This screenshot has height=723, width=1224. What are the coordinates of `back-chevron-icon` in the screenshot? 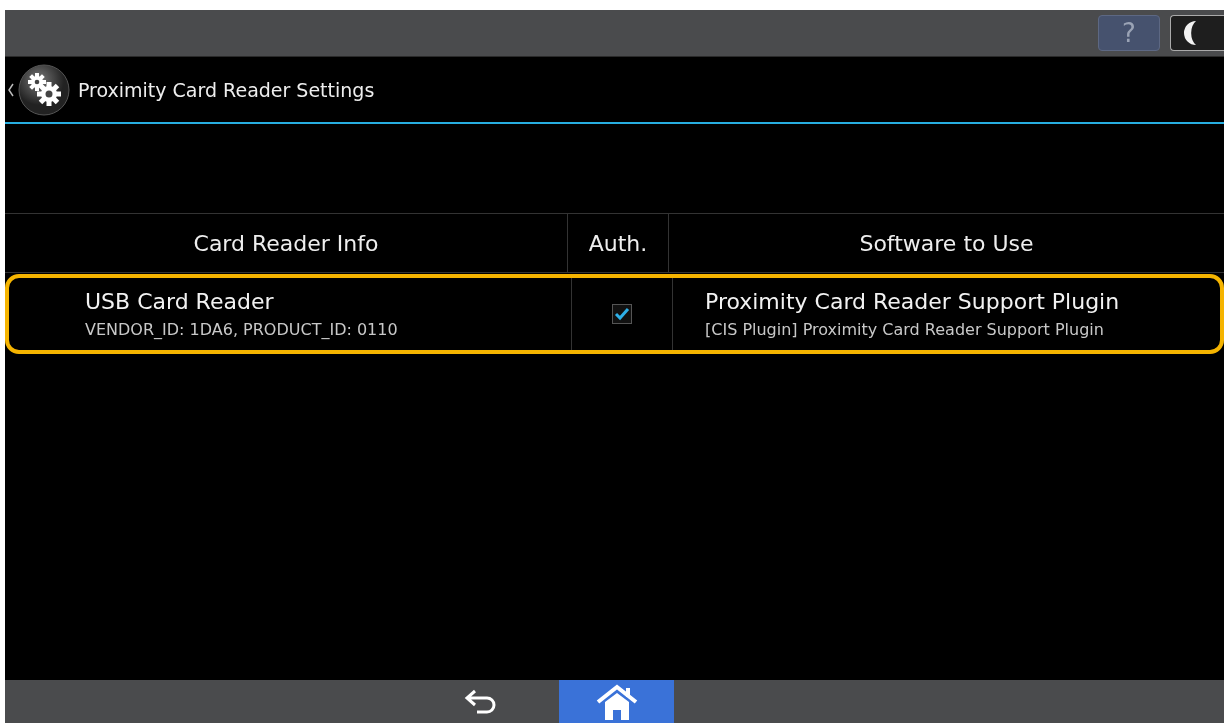 It's located at (11, 89).